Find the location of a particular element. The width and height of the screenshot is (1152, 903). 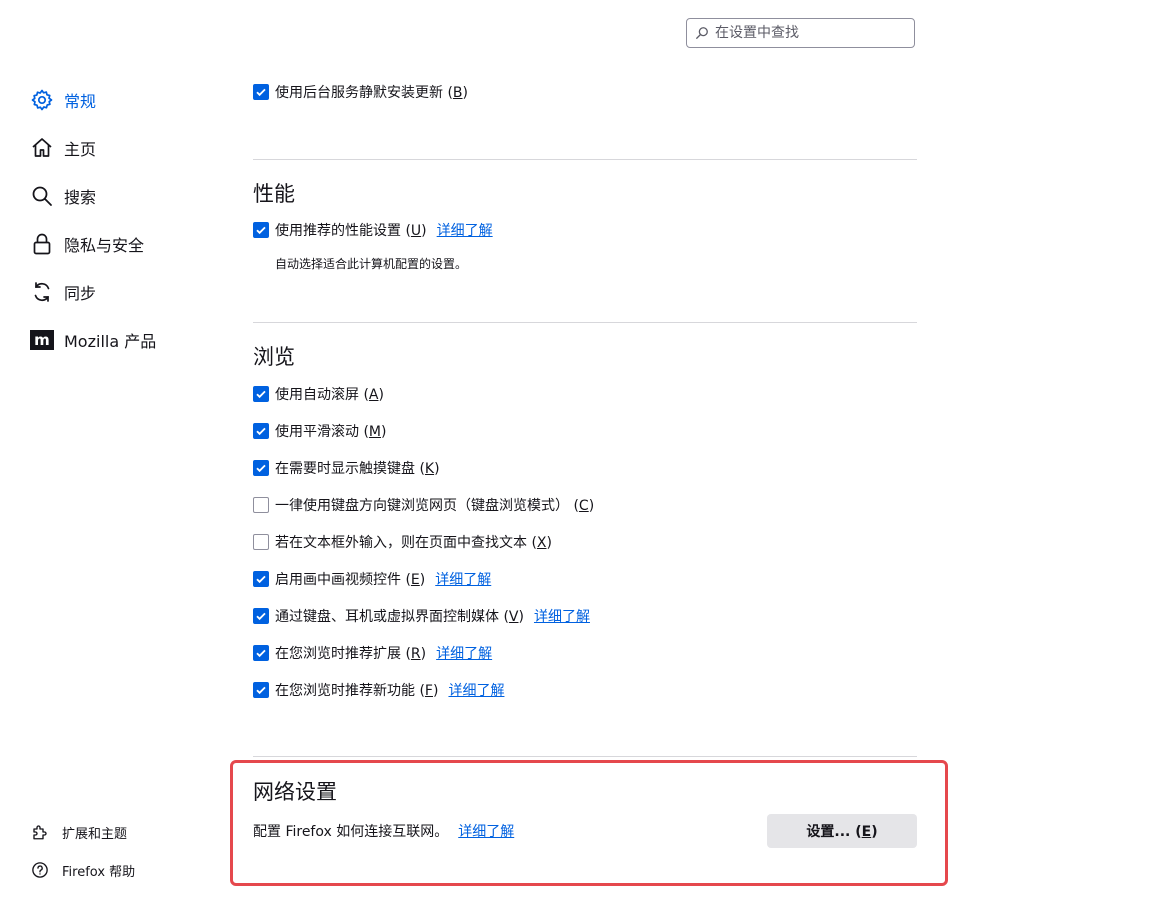

firefox-help-link: Firefox 帮助 is located at coordinates (82, 870).